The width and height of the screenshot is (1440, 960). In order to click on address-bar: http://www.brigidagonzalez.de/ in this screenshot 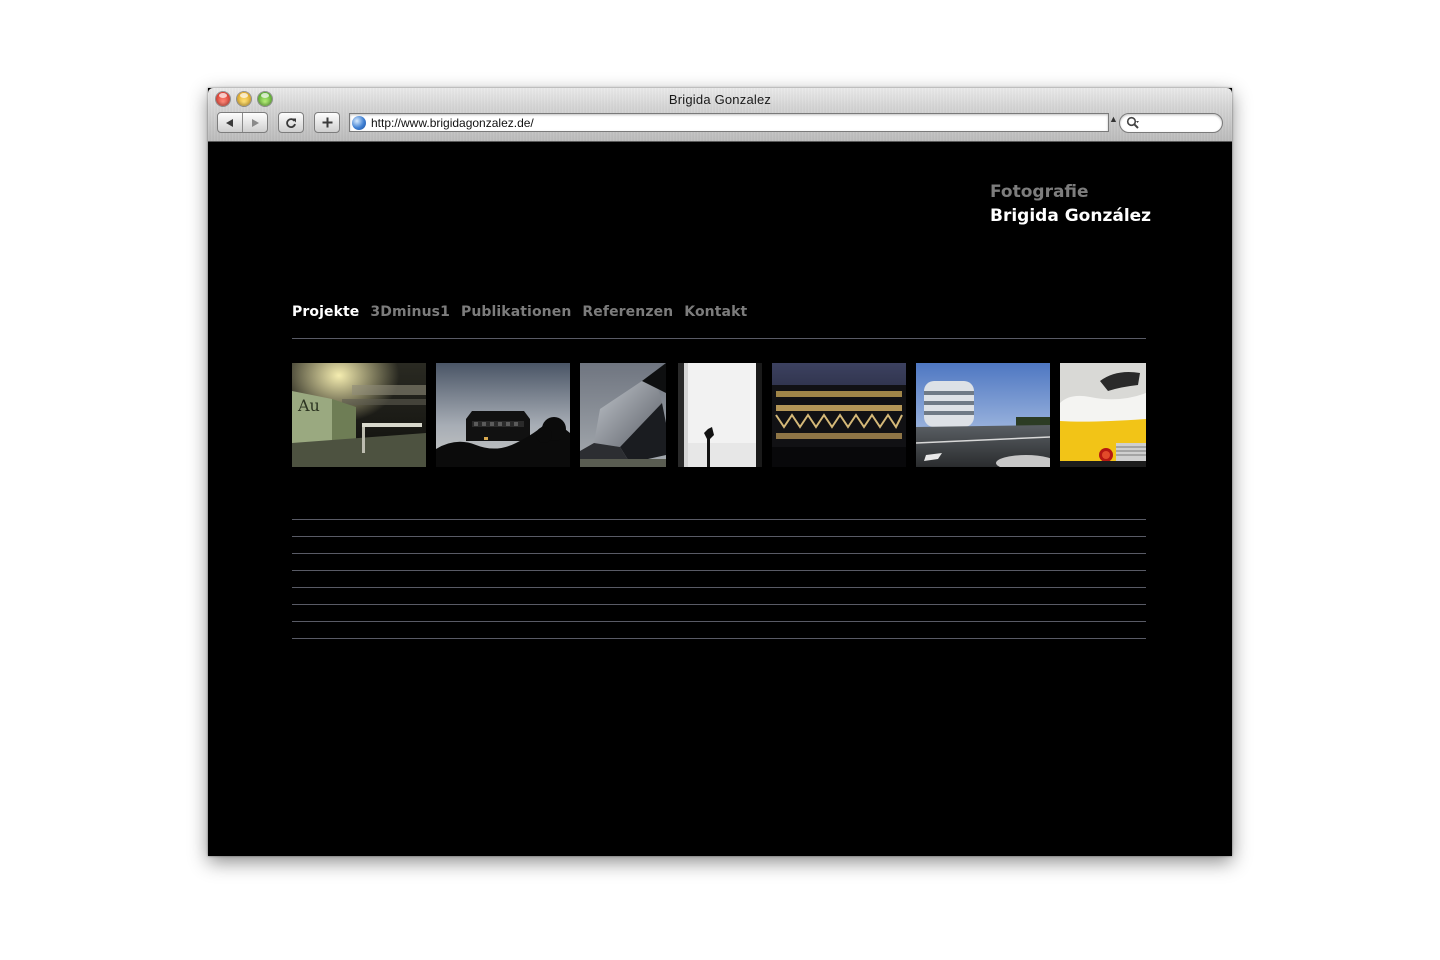, I will do `click(729, 122)`.